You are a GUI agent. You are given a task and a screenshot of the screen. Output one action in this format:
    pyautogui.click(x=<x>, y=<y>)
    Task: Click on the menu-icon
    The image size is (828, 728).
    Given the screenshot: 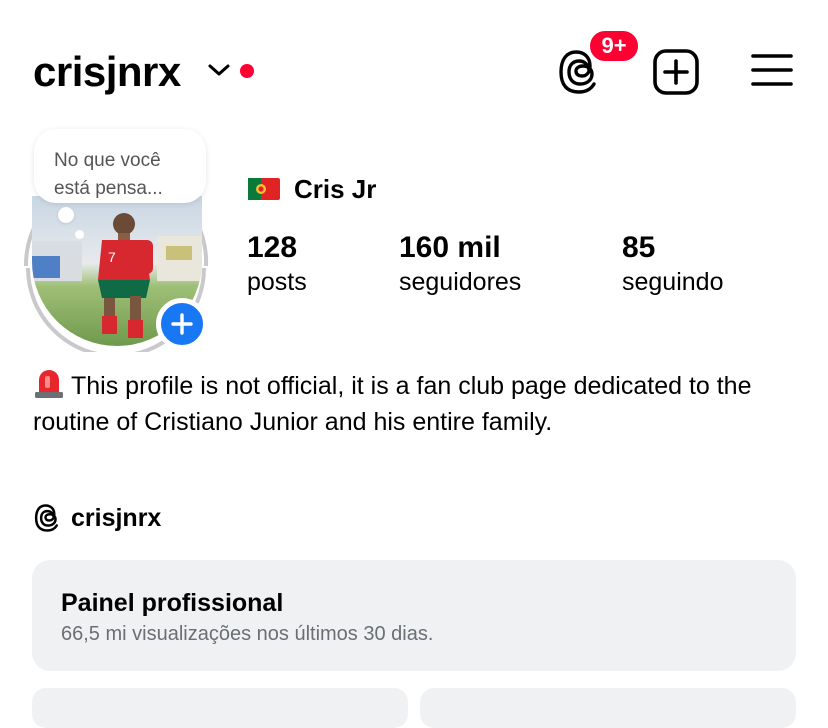 What is the action you would take?
    pyautogui.click(x=772, y=70)
    